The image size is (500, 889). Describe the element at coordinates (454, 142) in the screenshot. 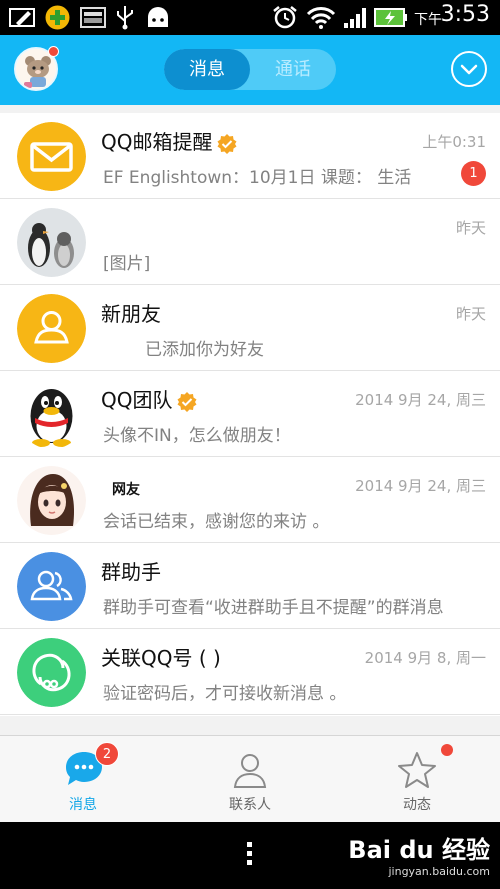

I see `conversation-time: 上午0:31` at that location.